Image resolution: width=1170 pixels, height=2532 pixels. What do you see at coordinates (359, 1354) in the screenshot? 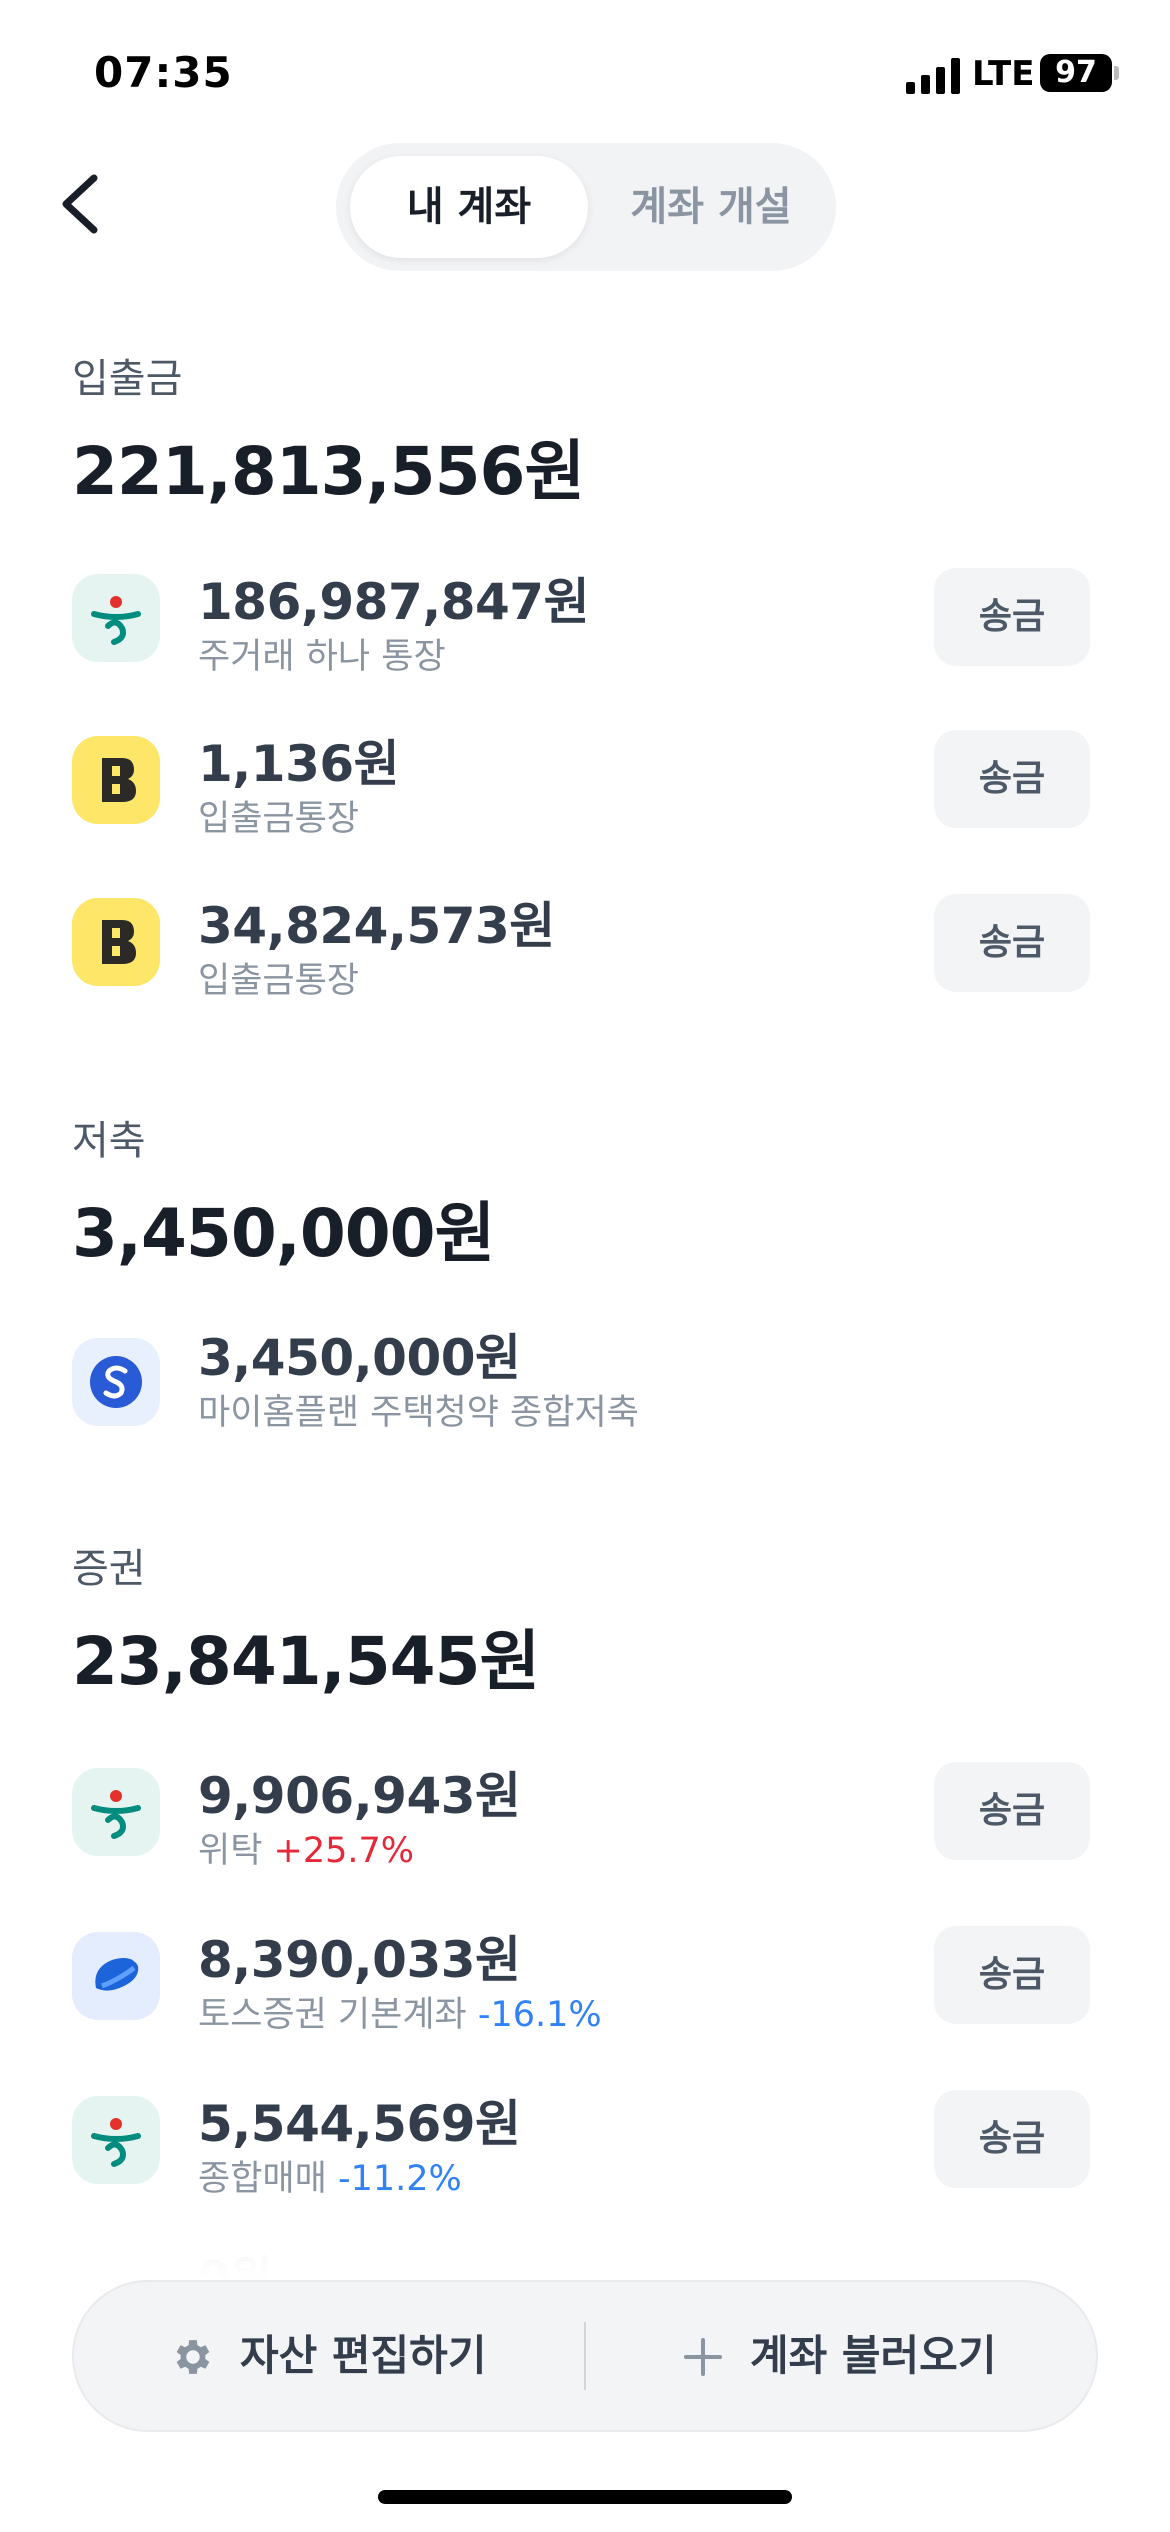
I see `account-amount: 3,450,000원` at bounding box center [359, 1354].